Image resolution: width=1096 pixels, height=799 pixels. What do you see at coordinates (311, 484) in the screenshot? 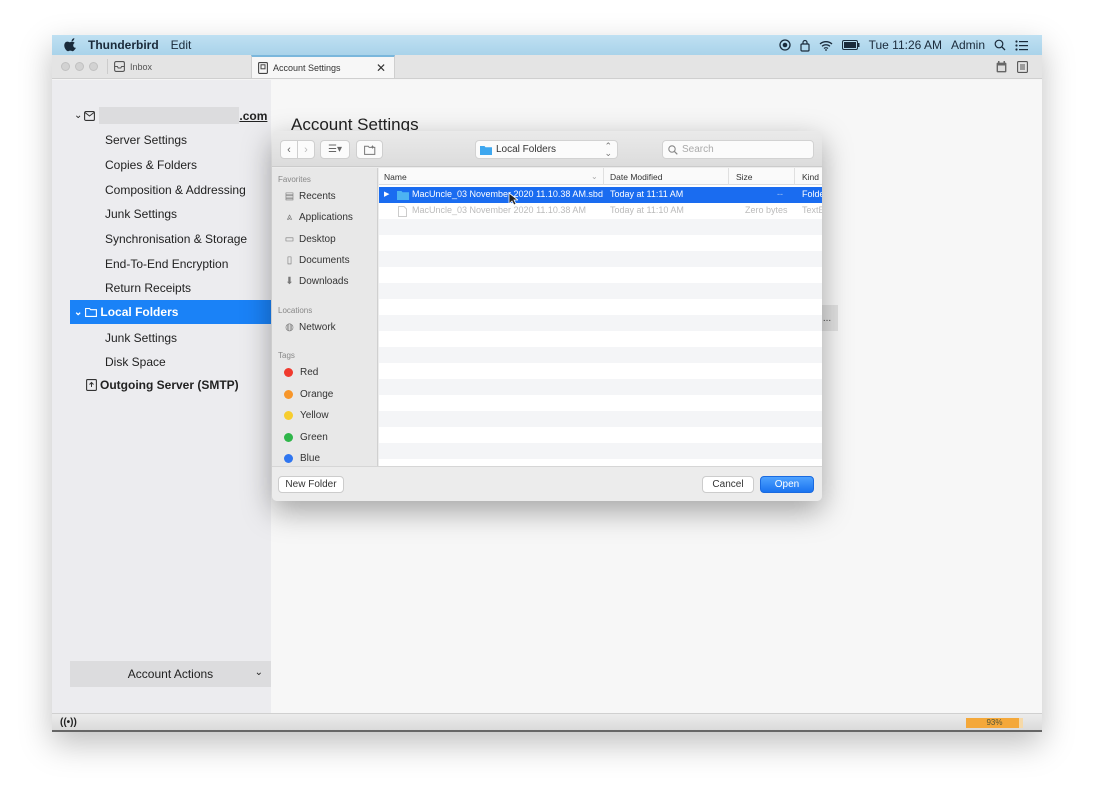
I see `new-folder-button: New Folder` at bounding box center [311, 484].